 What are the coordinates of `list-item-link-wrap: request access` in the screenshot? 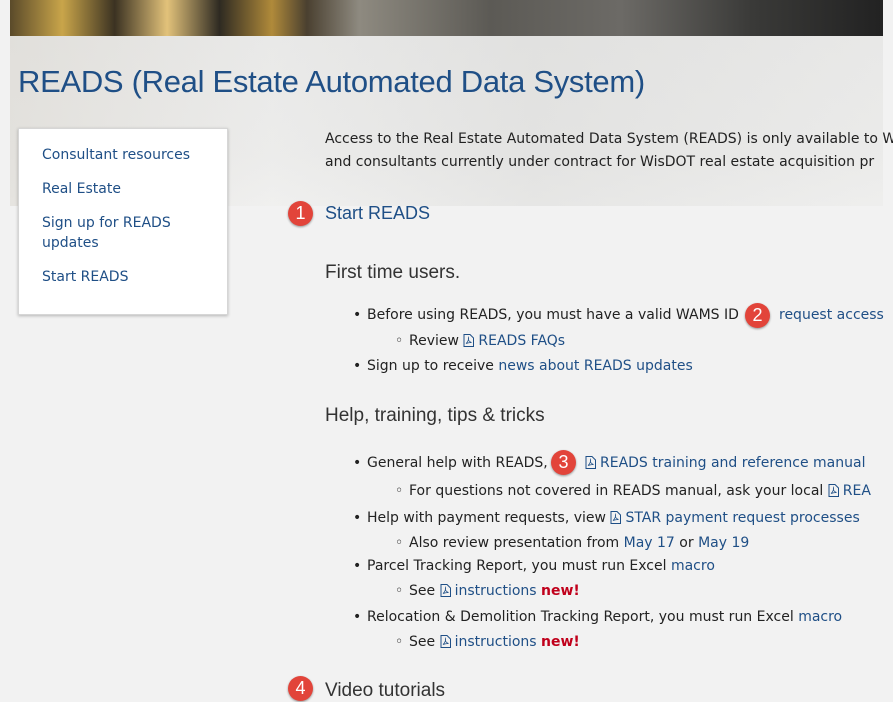 It's located at (831, 315).